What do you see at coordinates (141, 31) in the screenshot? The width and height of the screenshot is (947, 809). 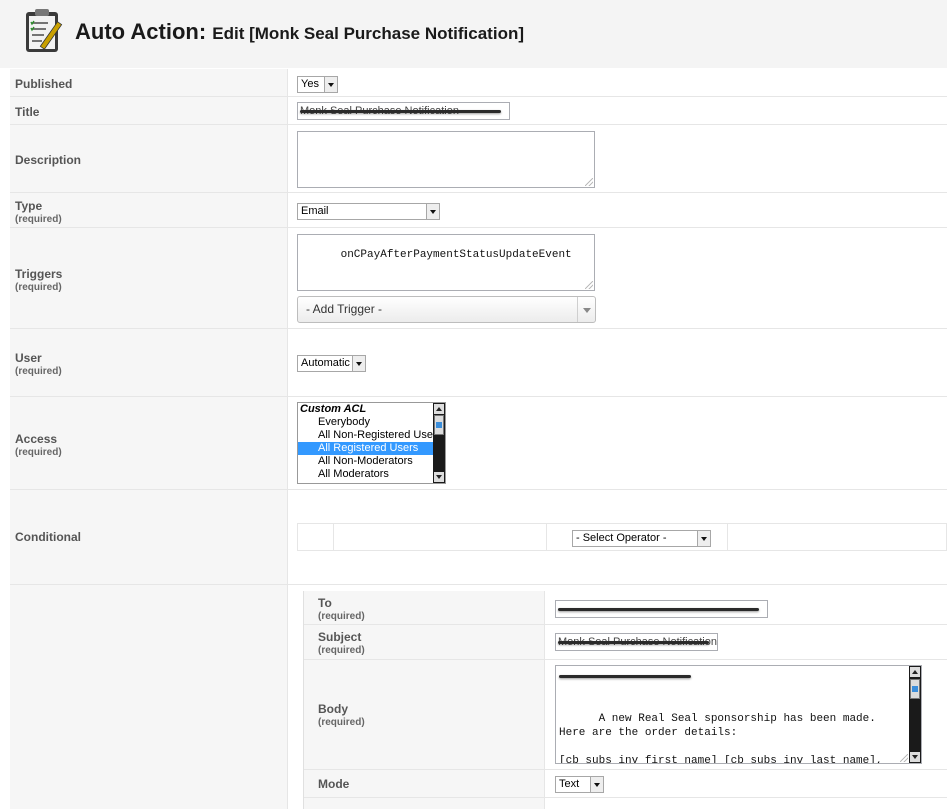 I see `page-title-main: Auto Action:` at bounding box center [141, 31].